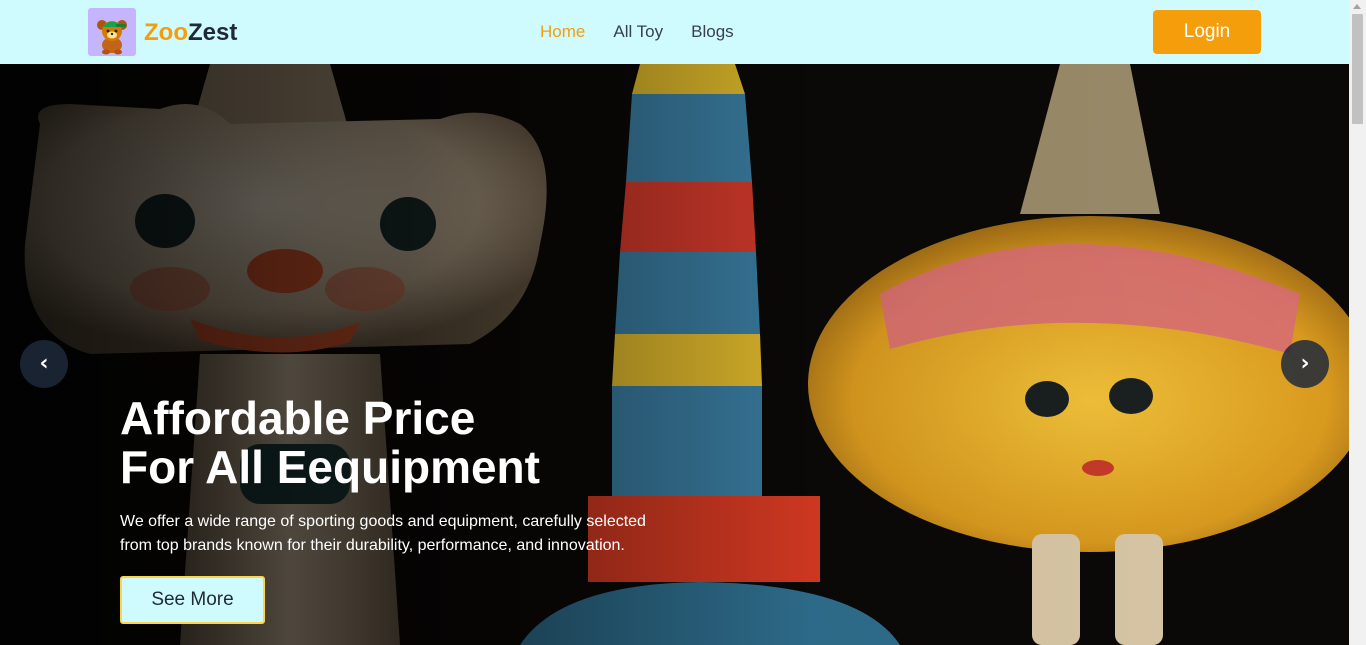 This screenshot has height=645, width=1366. Describe the element at coordinates (330, 467) in the screenshot. I see `hero-title-line2: For All Eequipment` at that location.